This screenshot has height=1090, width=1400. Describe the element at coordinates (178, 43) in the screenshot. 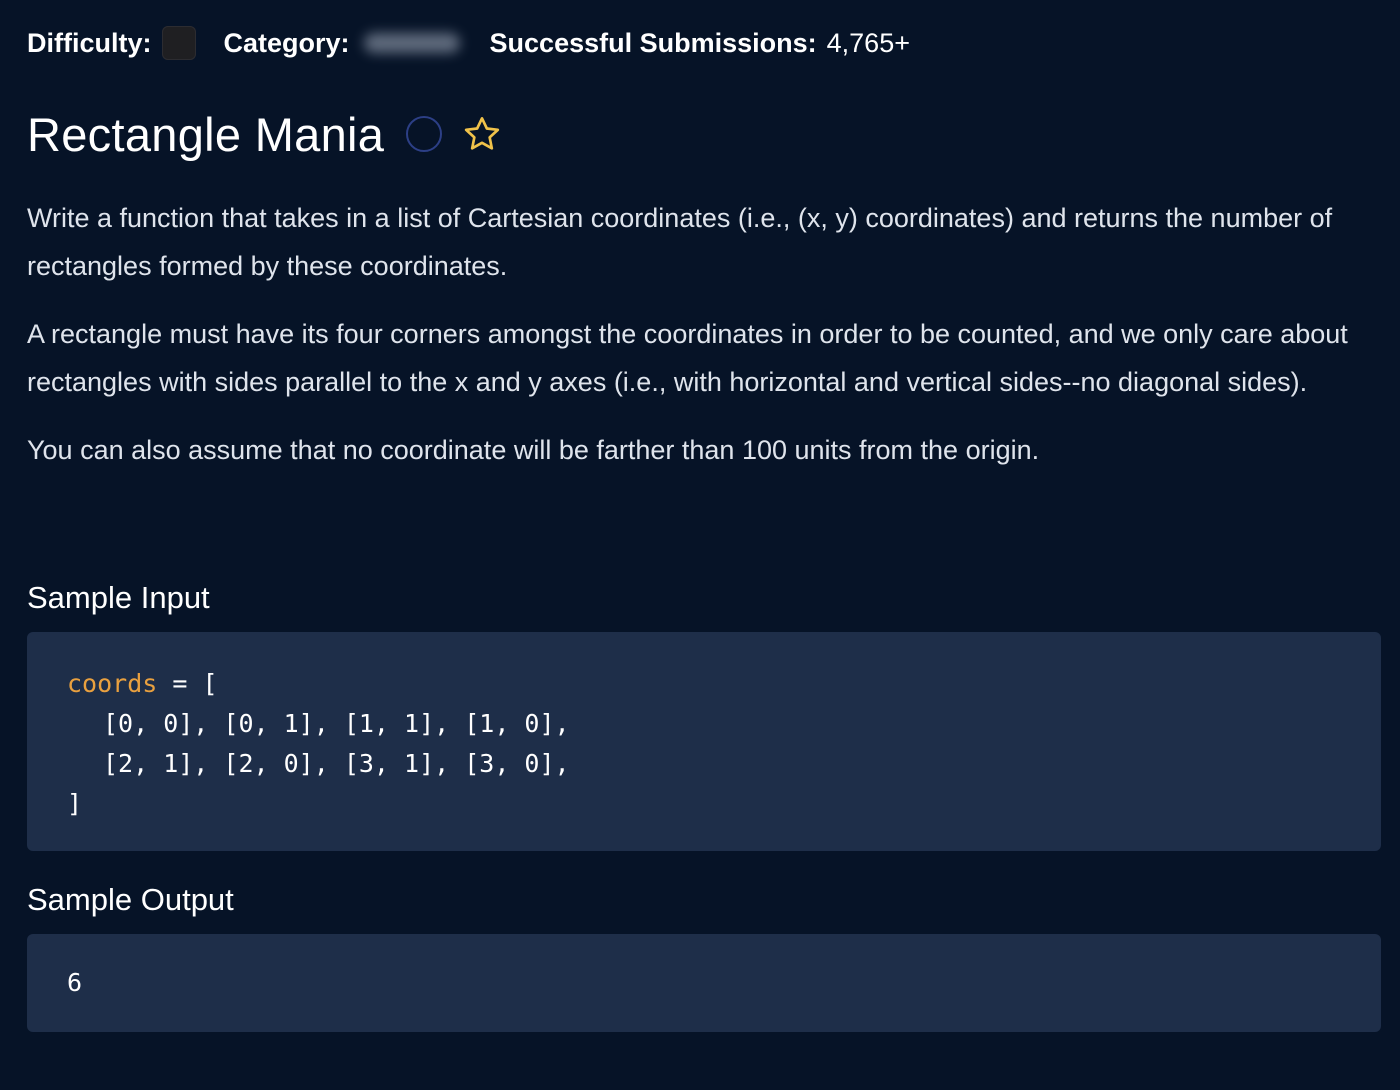

I see `difficulty-indicator` at that location.